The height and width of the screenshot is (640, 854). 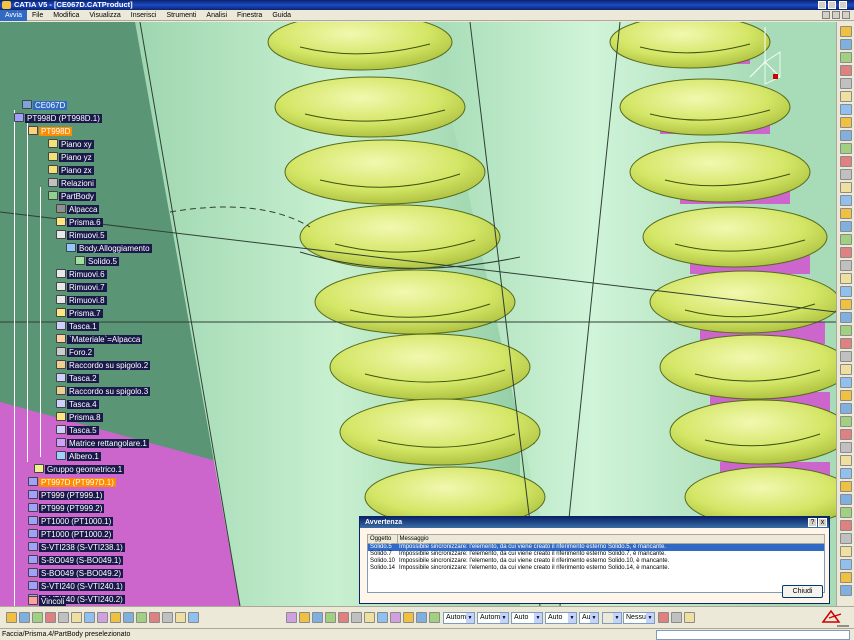 What do you see at coordinates (66, 15) in the screenshot?
I see `menu-modifica: Modifica` at bounding box center [66, 15].